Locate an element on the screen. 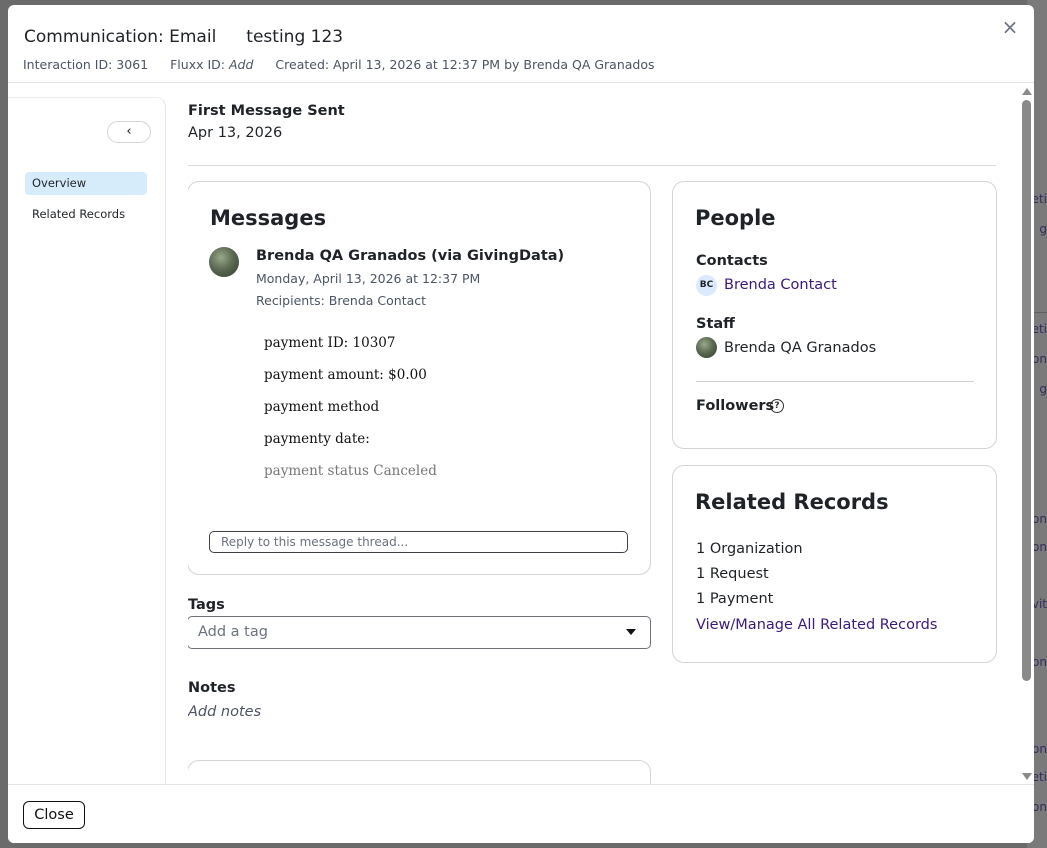  help-icon: ? is located at coordinates (777, 406).